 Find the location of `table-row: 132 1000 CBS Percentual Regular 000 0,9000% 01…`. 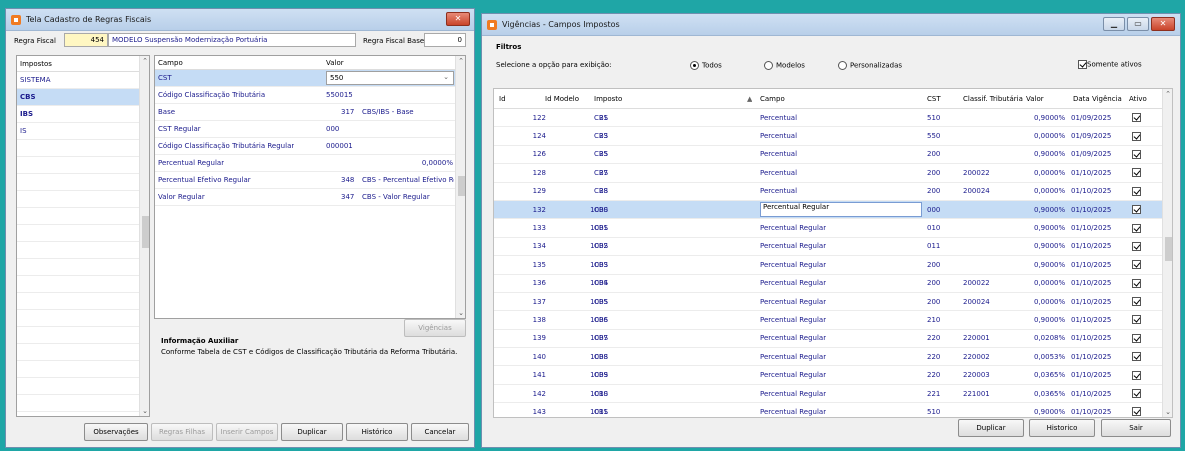

table-row: 132 1000 CBS Percentual Regular 000 0,9000% 01… is located at coordinates (833, 210).